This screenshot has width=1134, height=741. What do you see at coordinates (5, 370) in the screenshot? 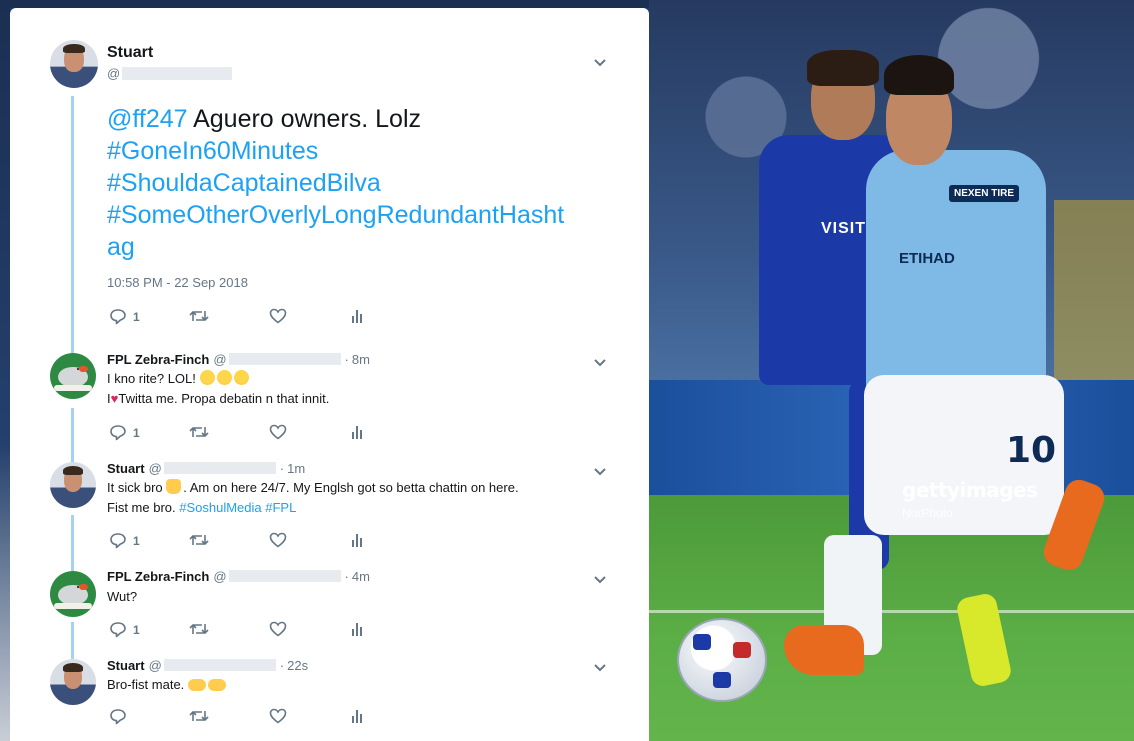
I see `backdrop-left` at bounding box center [5, 370].